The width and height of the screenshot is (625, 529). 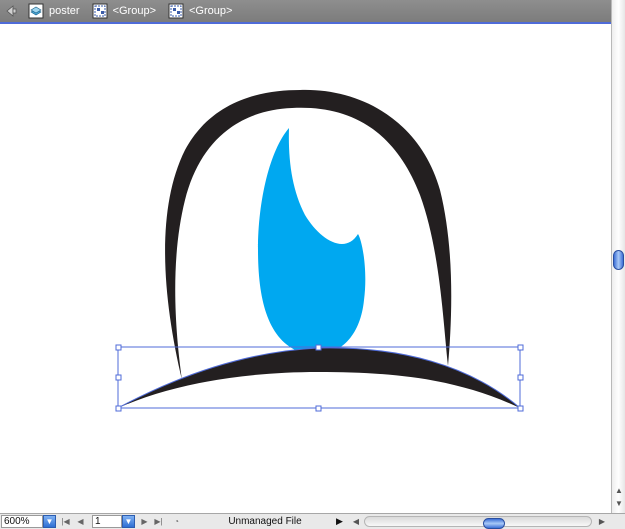 What do you see at coordinates (80, 521) in the screenshot?
I see `previous-page-icon: ◀` at bounding box center [80, 521].